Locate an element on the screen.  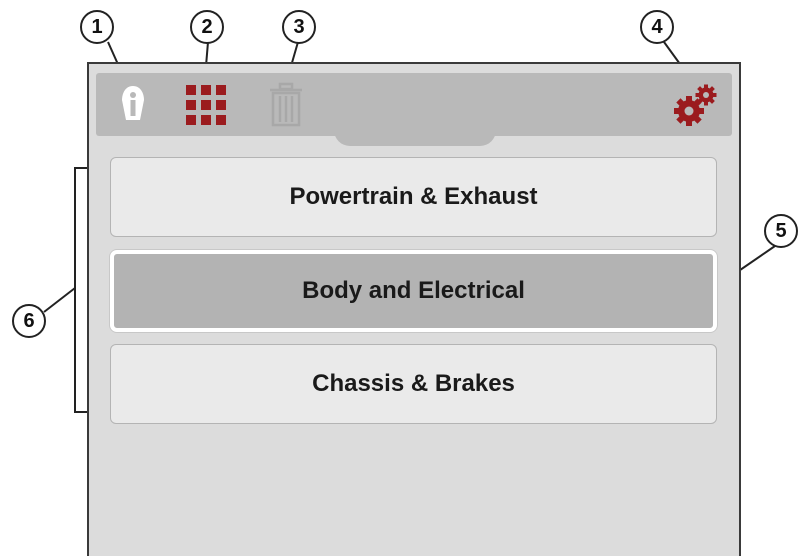
trash-icon is located at coordinates (286, 104).